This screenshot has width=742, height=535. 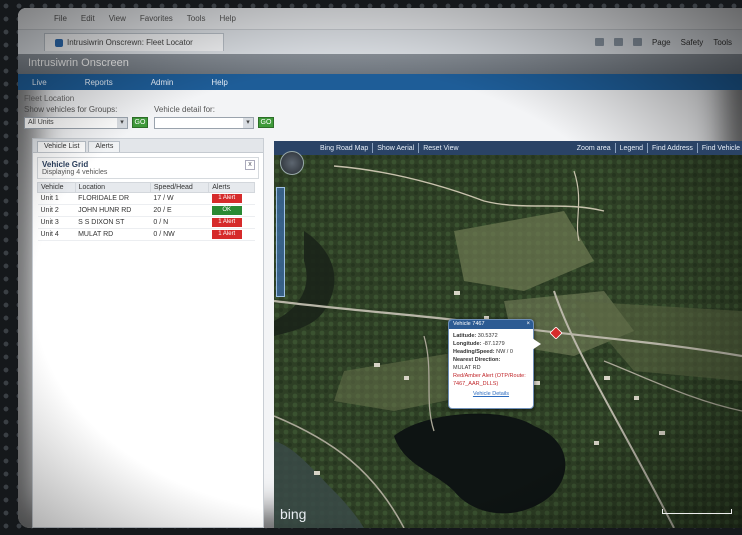 I want to click on table-row: Unit 3 S S DIXON ST 0 / N 1 Alert, so click(x=146, y=222).